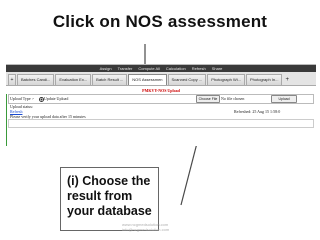 The image size is (320, 240). Describe the element at coordinates (199, 68) in the screenshot. I see `menu-refresh: Refresh` at that location.